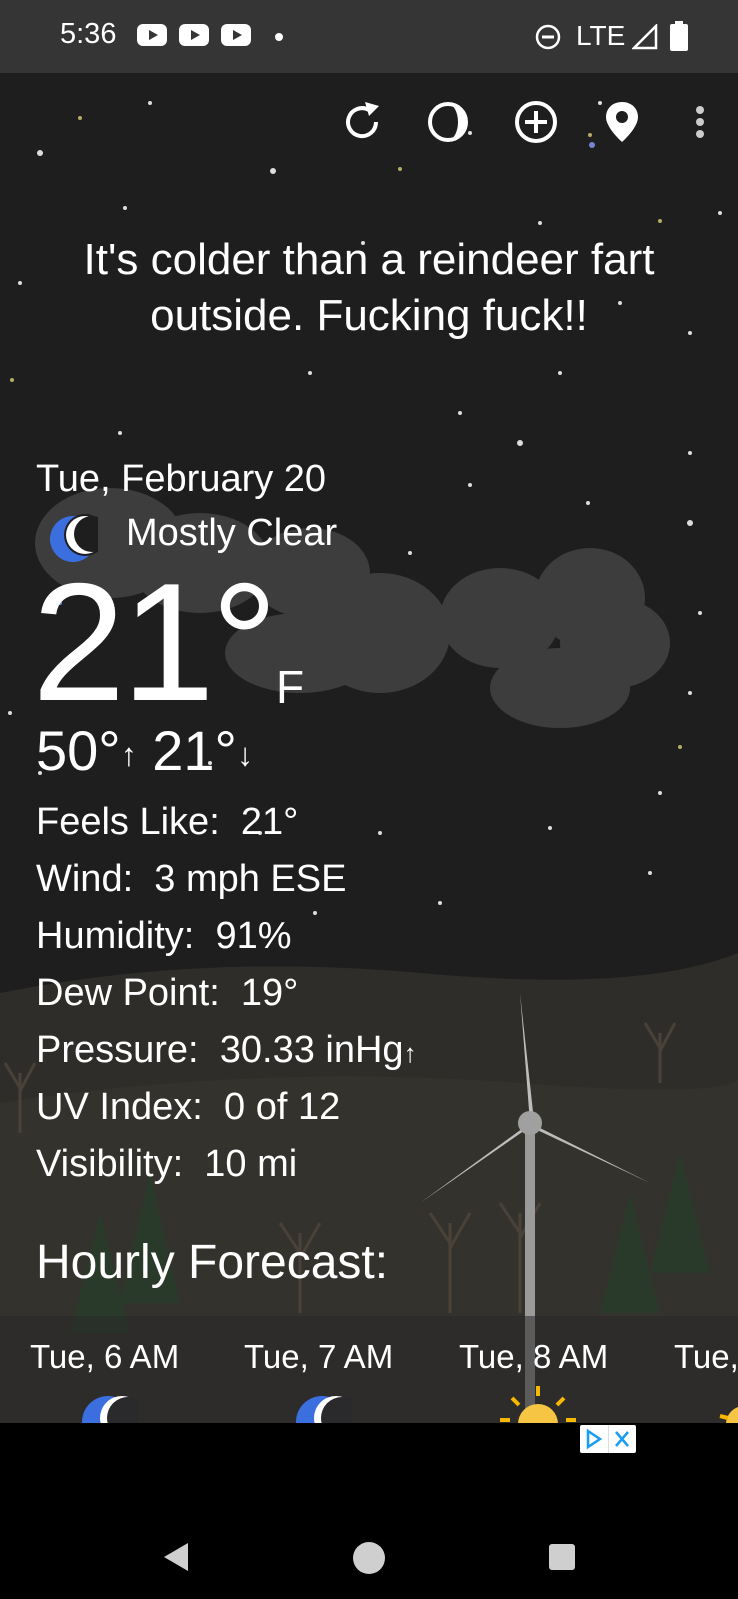 The width and height of the screenshot is (738, 1599). I want to click on location-pin-icon, so click(622, 122).